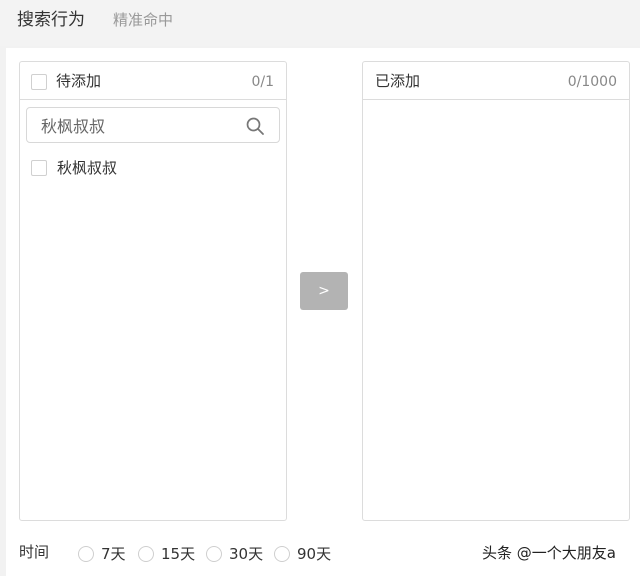  What do you see at coordinates (153, 81) in the screenshot?
I see `pending-list-header: 待添加 0/1` at bounding box center [153, 81].